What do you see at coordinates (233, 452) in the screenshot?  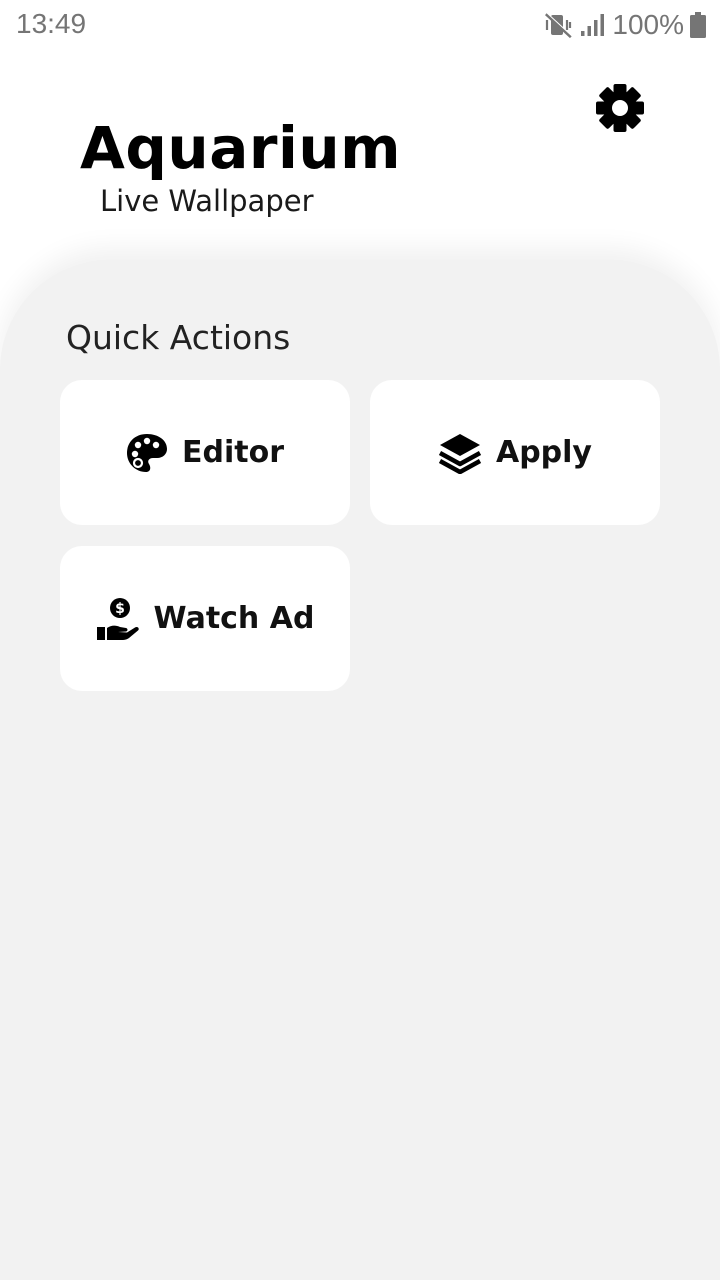 I see `editor-label: Editor` at bounding box center [233, 452].